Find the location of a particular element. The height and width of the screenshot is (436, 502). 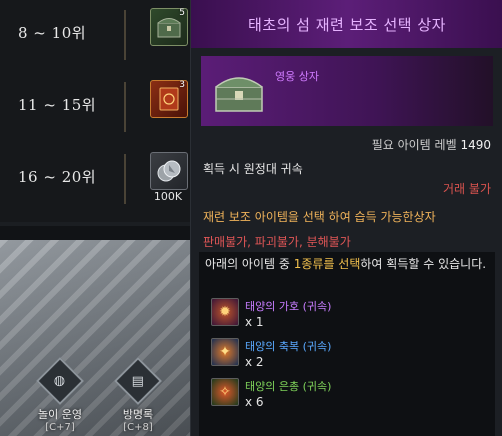

sun-grace-icon: ✦ is located at coordinates (225, 352).